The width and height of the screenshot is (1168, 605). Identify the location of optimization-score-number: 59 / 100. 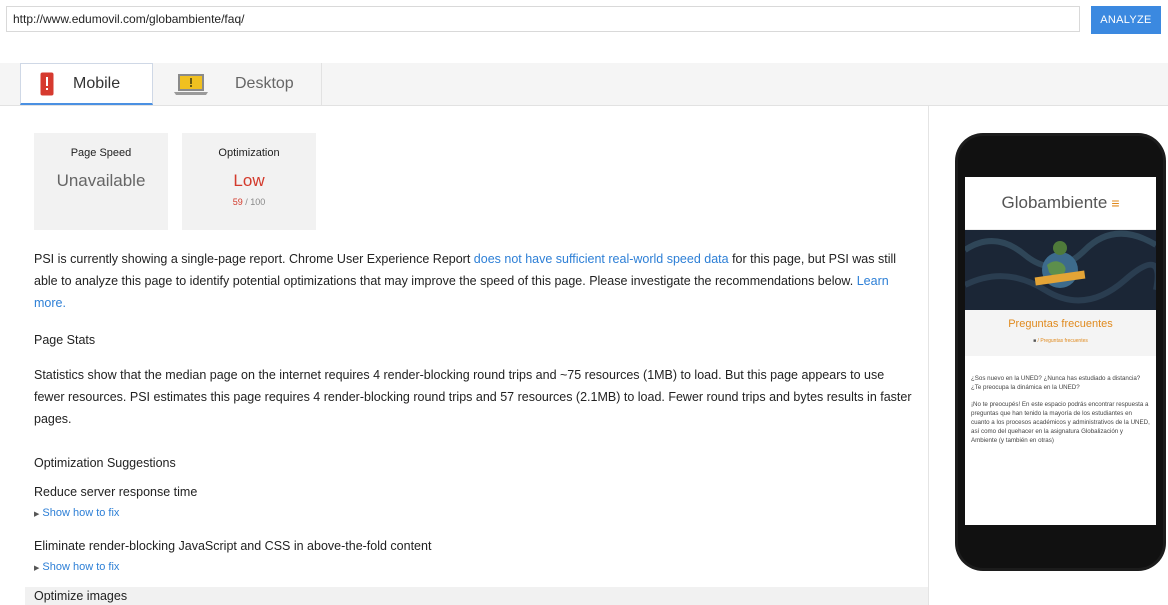
(249, 202).